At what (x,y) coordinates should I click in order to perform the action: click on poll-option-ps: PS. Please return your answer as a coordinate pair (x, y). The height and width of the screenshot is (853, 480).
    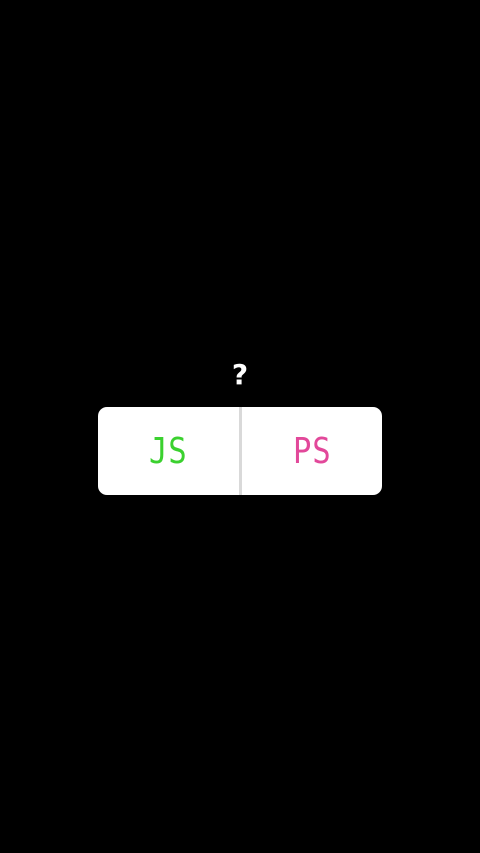
    Looking at the image, I should click on (311, 451).